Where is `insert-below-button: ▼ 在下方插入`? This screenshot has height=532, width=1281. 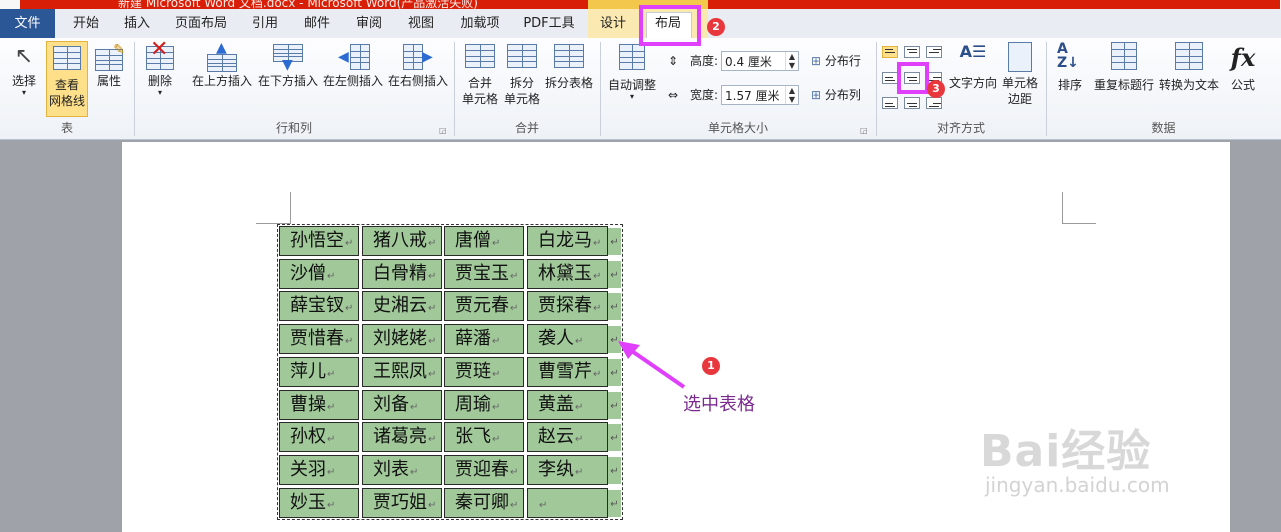
insert-below-button: ▼ 在下方插入 is located at coordinates (288, 66).